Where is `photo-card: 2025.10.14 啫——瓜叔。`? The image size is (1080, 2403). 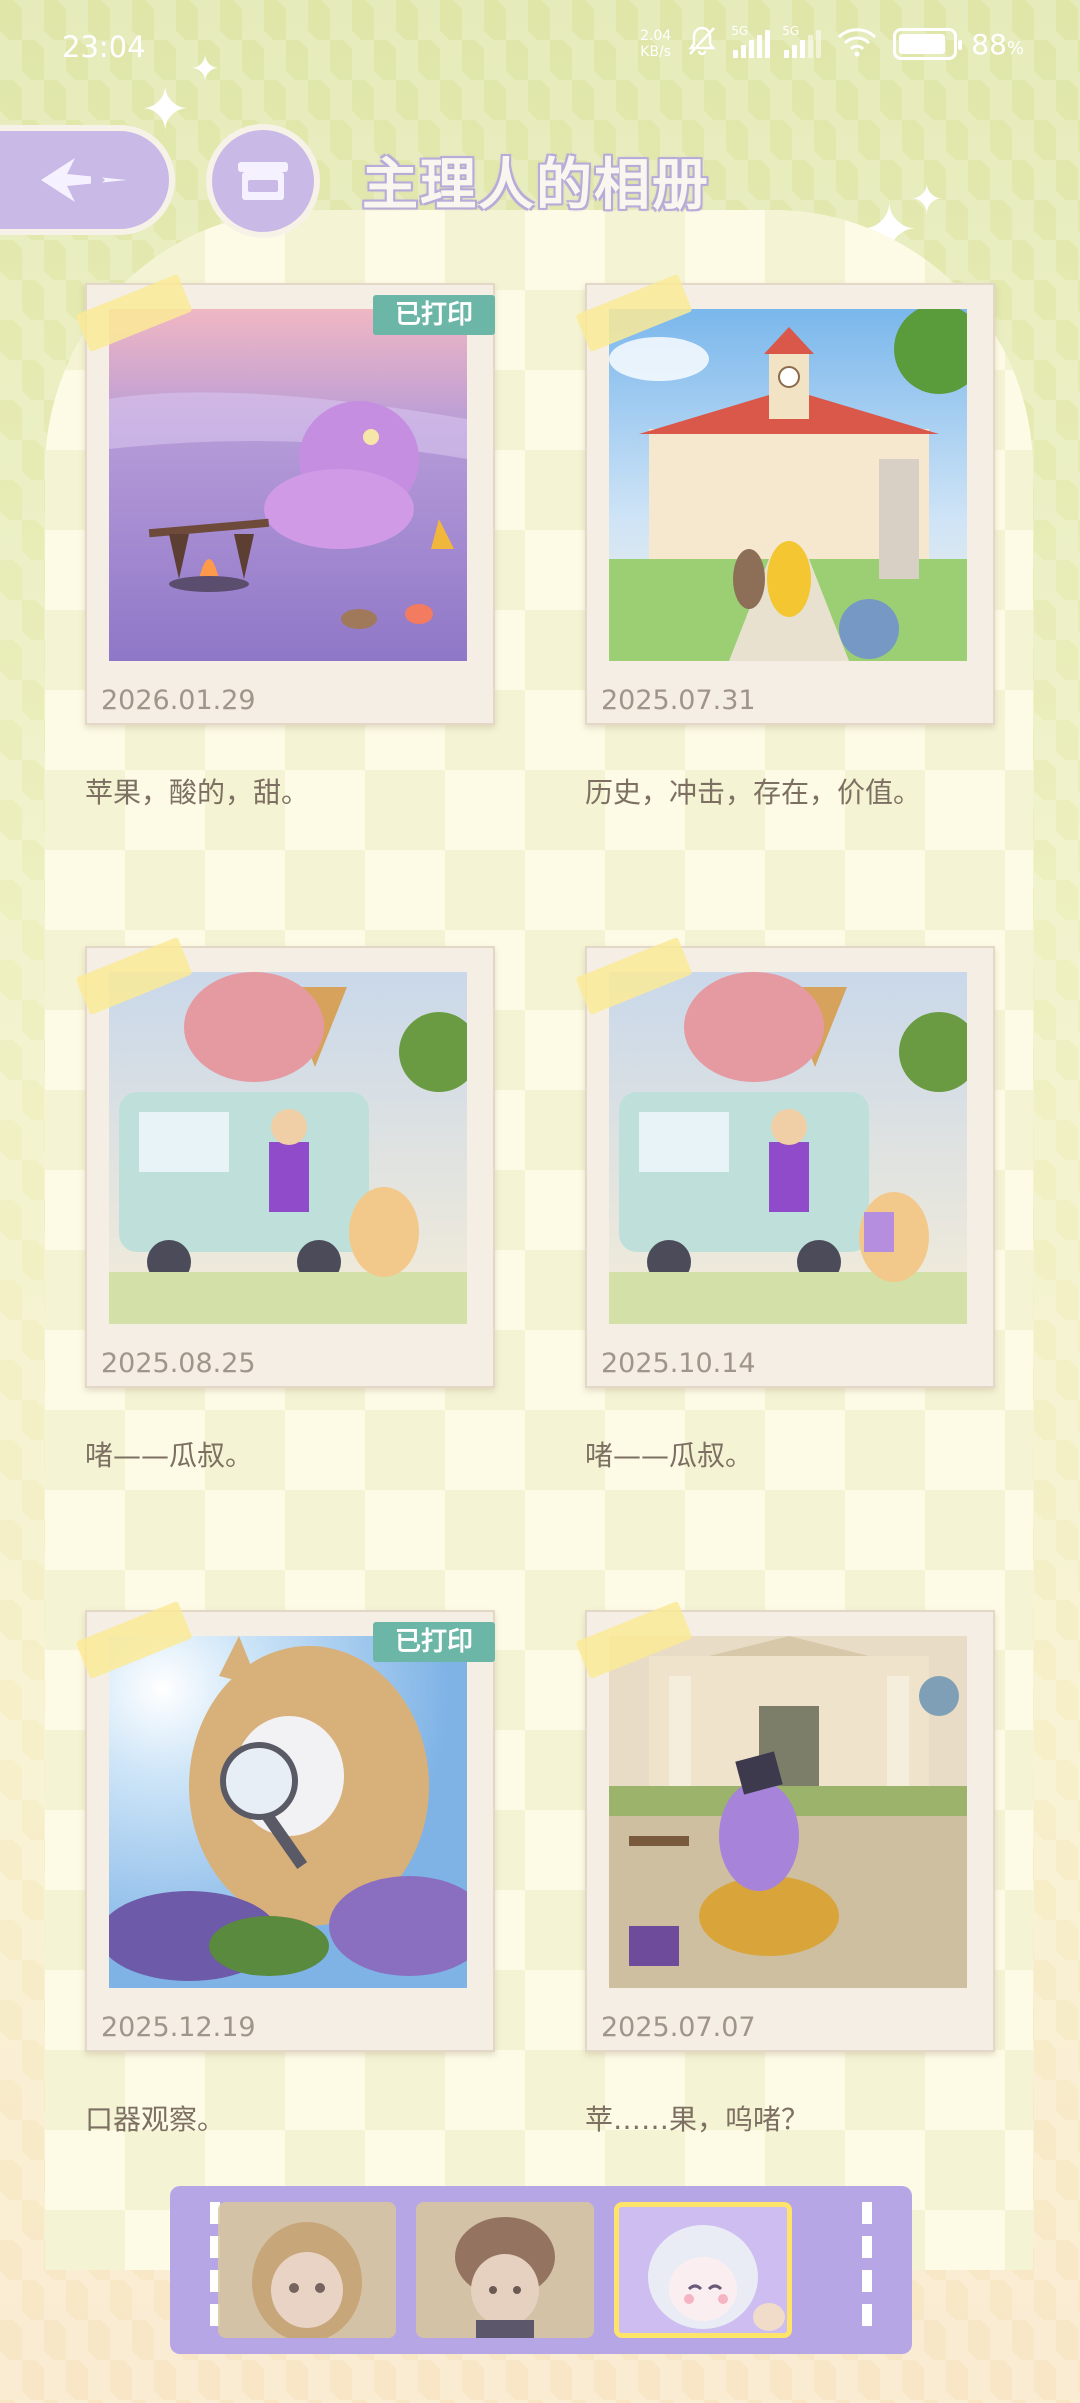 photo-card: 2025.10.14 啫——瓜叔。 is located at coordinates (785, 1211).